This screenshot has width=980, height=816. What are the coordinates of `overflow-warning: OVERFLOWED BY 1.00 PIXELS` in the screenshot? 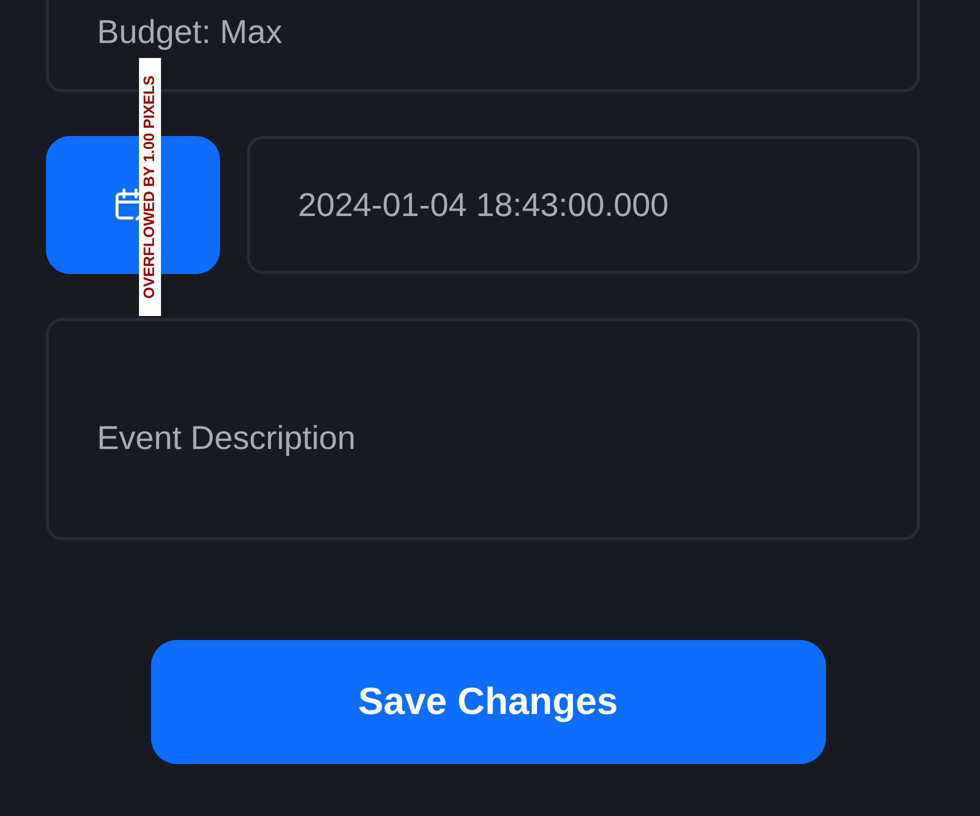 It's located at (150, 187).